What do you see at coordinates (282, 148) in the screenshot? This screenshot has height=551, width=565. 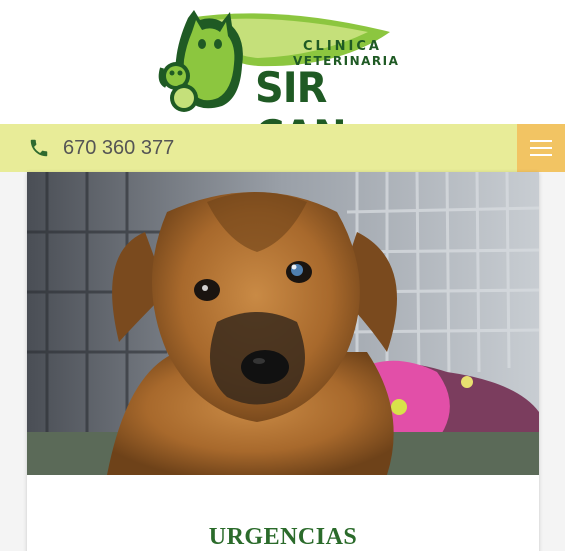 I see `contact-bar: 670 360 377` at bounding box center [282, 148].